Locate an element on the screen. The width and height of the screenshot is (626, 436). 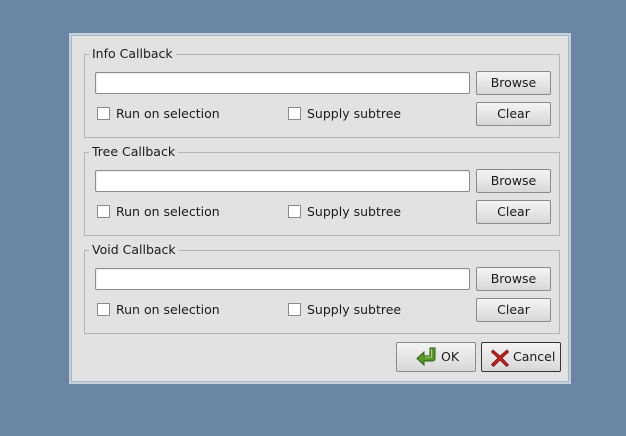
group-title: Tree Callback is located at coordinates (134, 152).